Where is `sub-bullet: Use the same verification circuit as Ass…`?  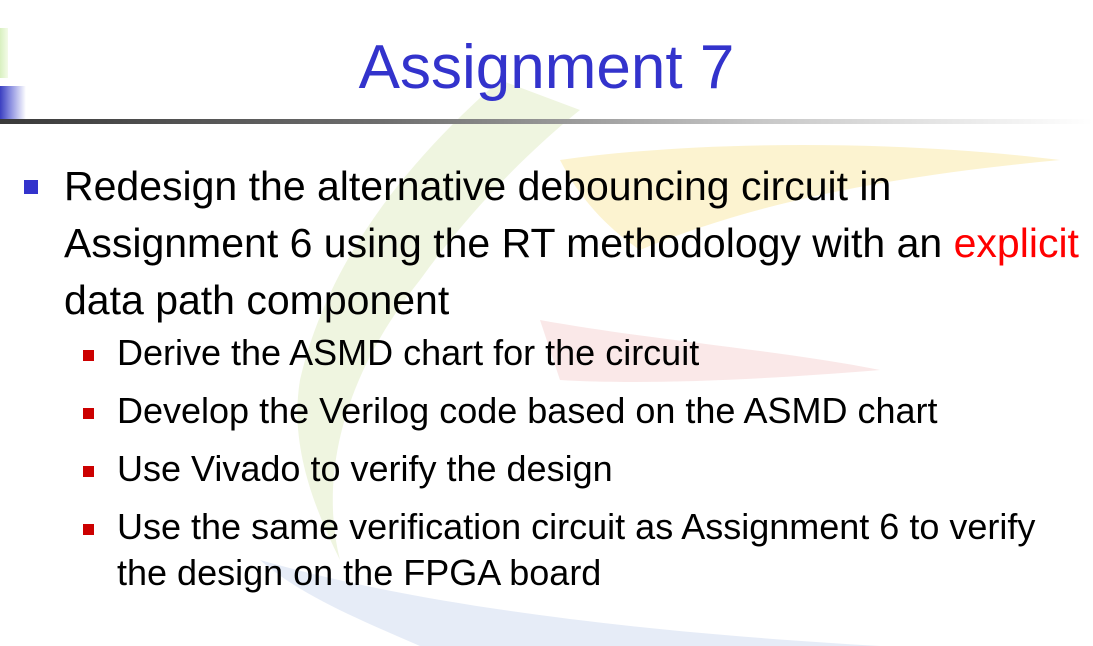 sub-bullet: Use the same verification circuit as Ass… is located at coordinates (580, 550).